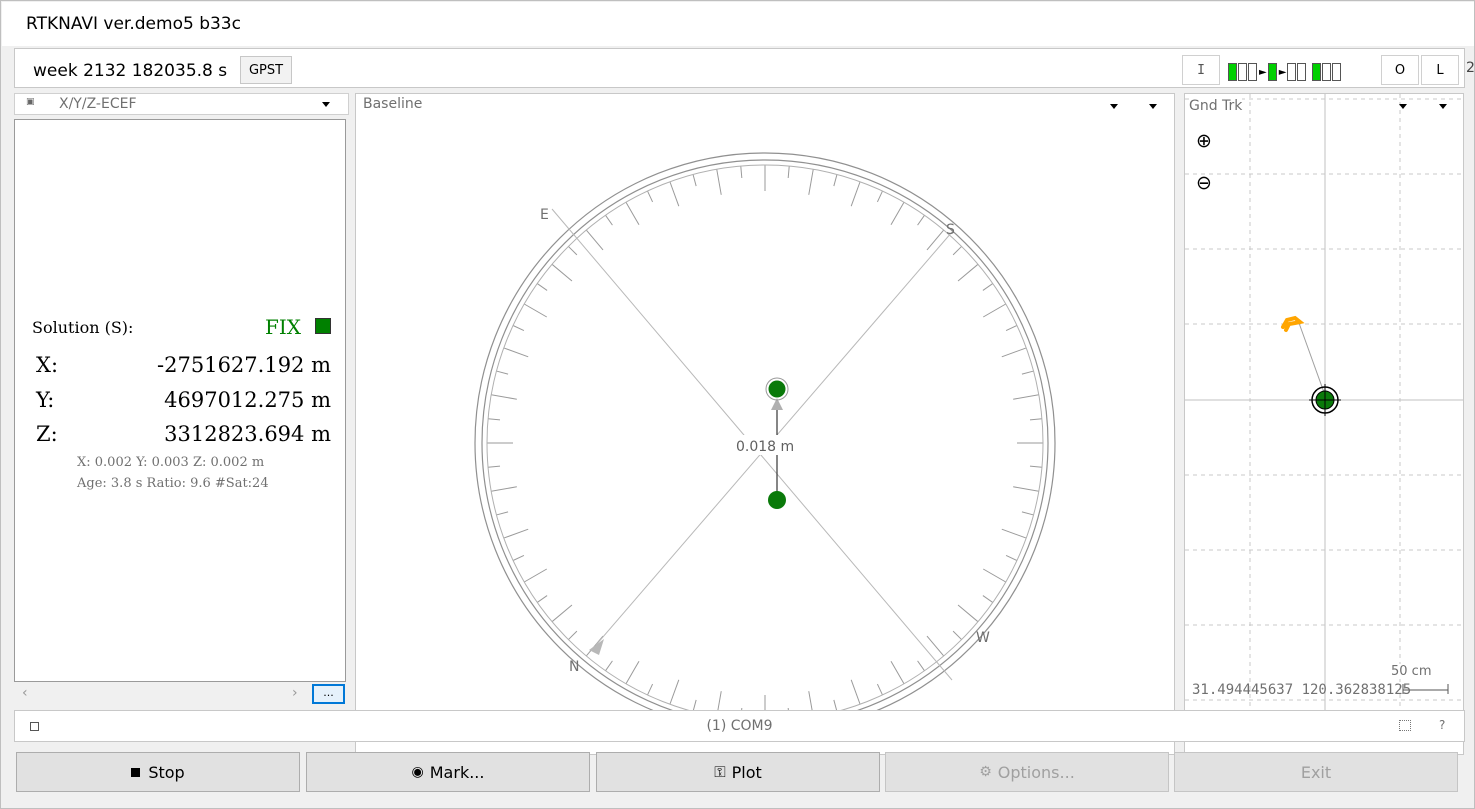 Image resolution: width=1475 pixels, height=809 pixels. What do you see at coordinates (417, 772) in the screenshot?
I see `mark-icon: ◉` at bounding box center [417, 772].